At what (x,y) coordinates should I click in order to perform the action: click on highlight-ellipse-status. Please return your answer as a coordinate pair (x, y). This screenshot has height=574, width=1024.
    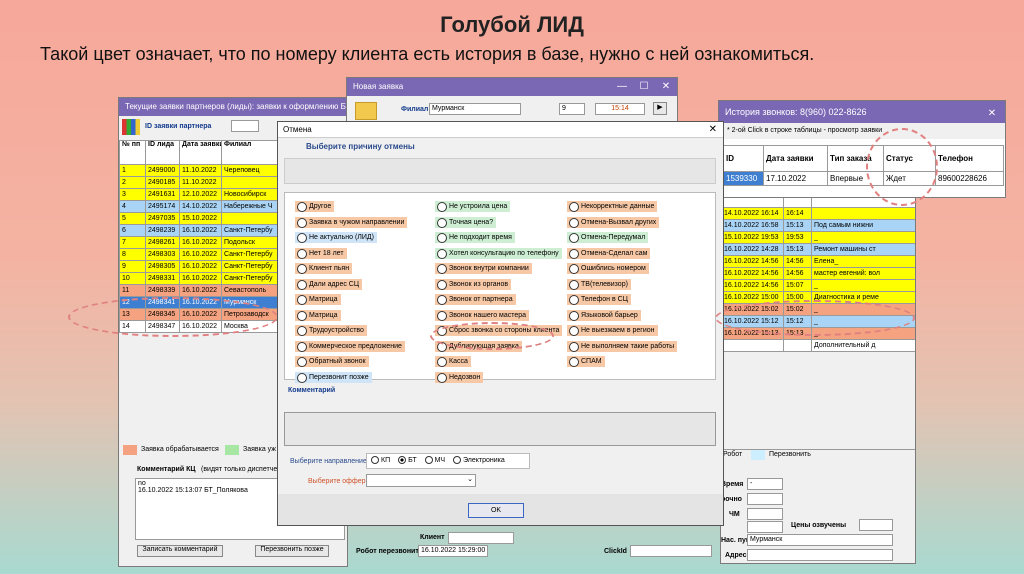
    Looking at the image, I should click on (902, 167).